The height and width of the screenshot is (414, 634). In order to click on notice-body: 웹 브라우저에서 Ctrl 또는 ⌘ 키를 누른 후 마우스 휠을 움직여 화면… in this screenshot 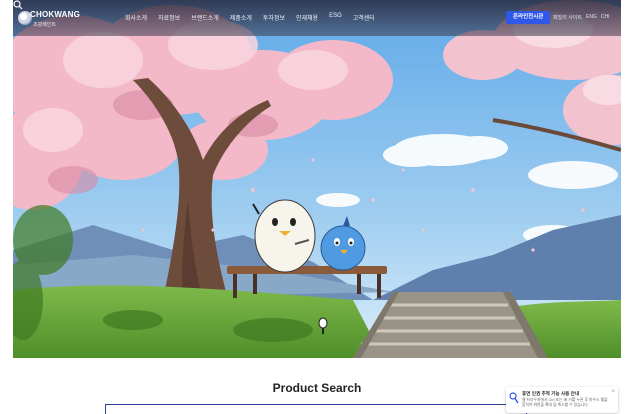, I will do `click(565, 402)`.